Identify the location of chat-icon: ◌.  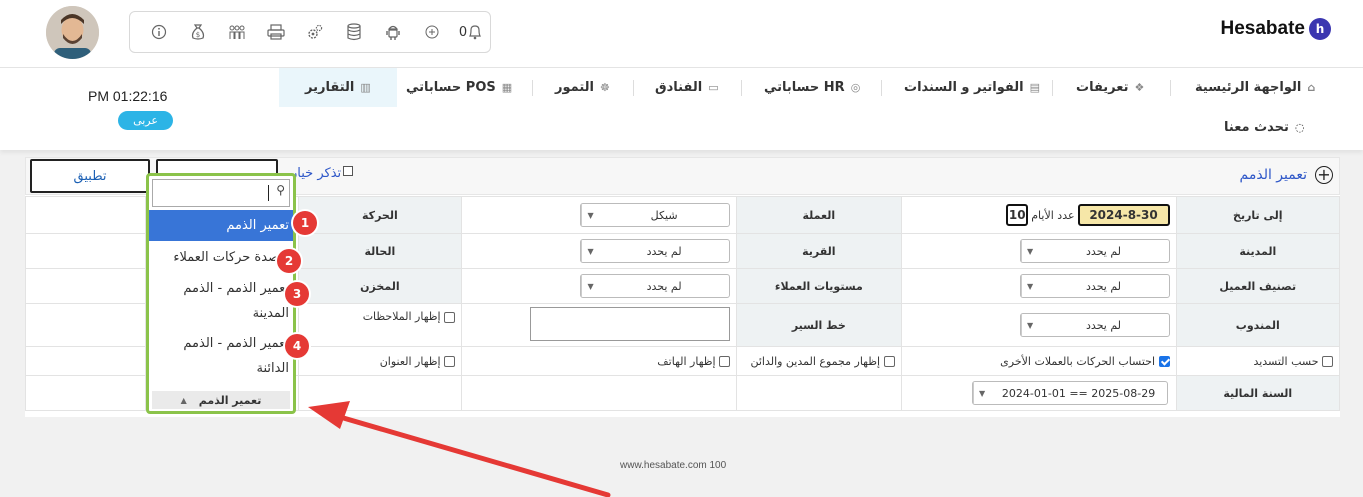
(1299, 127).